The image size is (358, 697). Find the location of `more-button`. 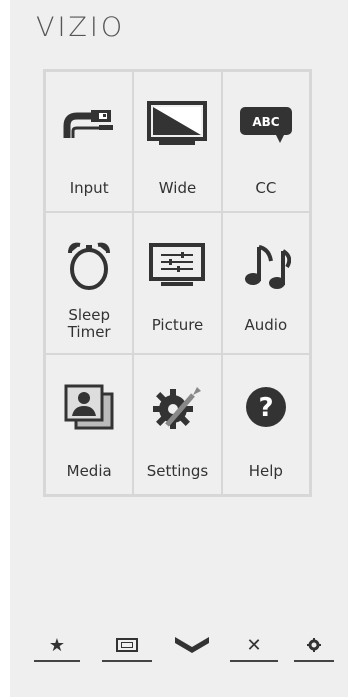

more-button is located at coordinates (192, 645).